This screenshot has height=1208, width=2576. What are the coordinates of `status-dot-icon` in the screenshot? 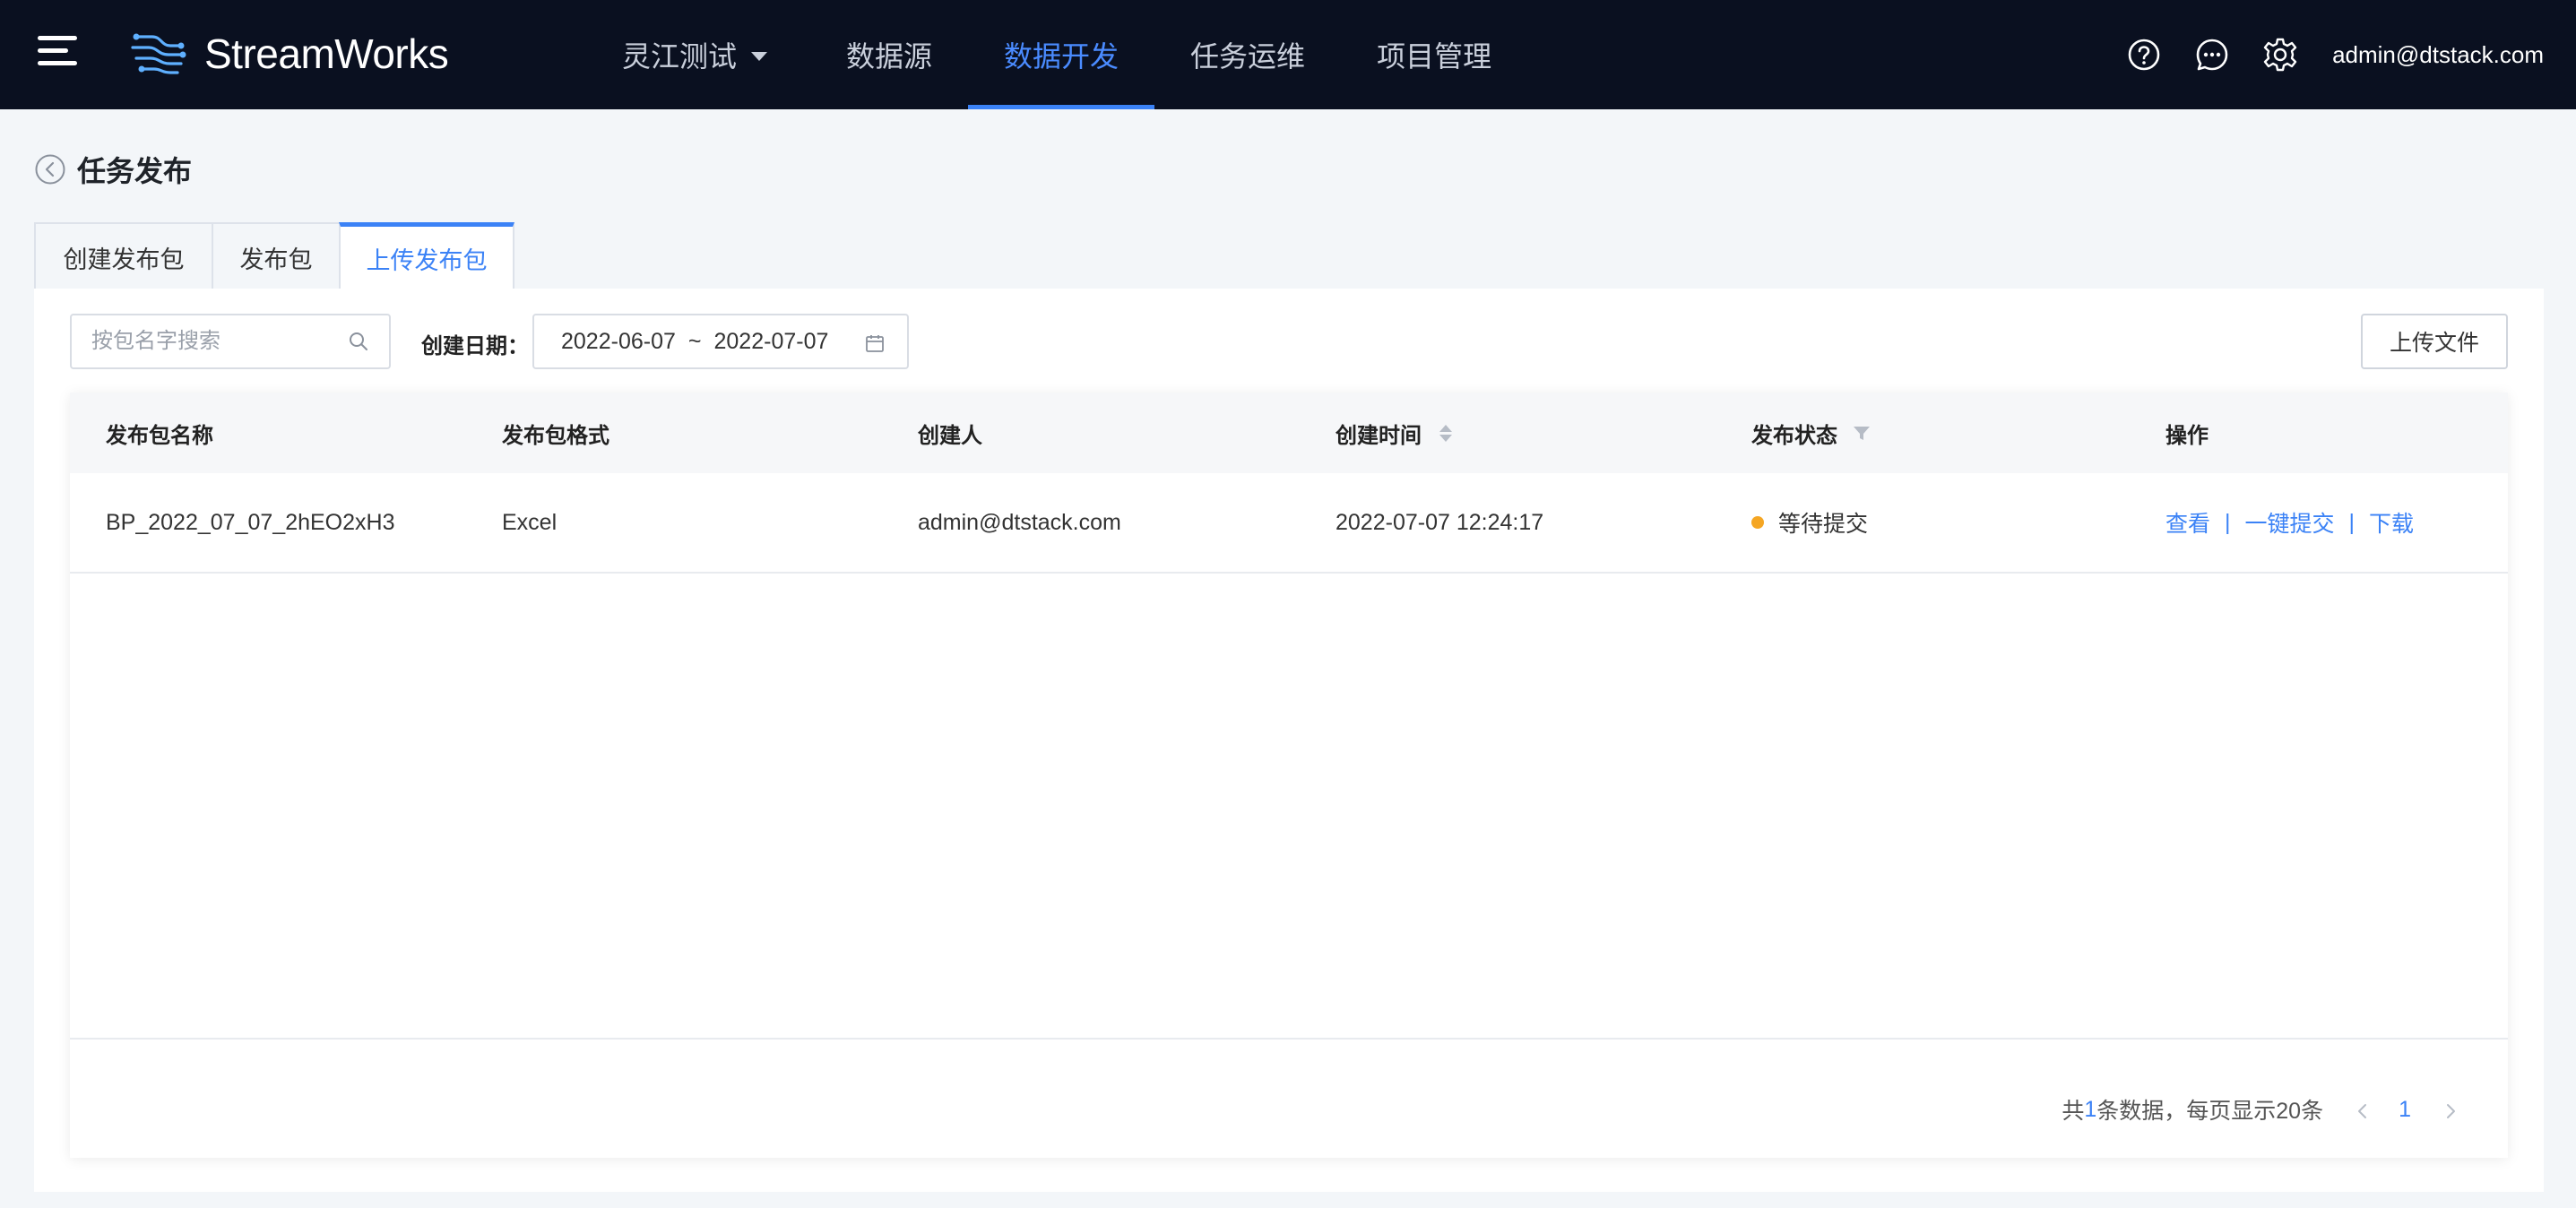 It's located at (1757, 522).